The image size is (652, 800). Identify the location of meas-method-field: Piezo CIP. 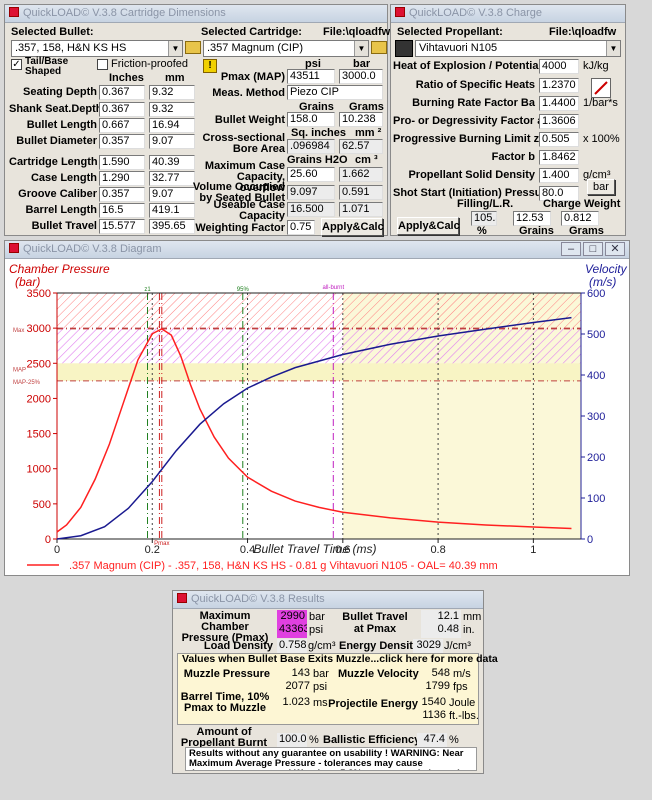
(335, 92).